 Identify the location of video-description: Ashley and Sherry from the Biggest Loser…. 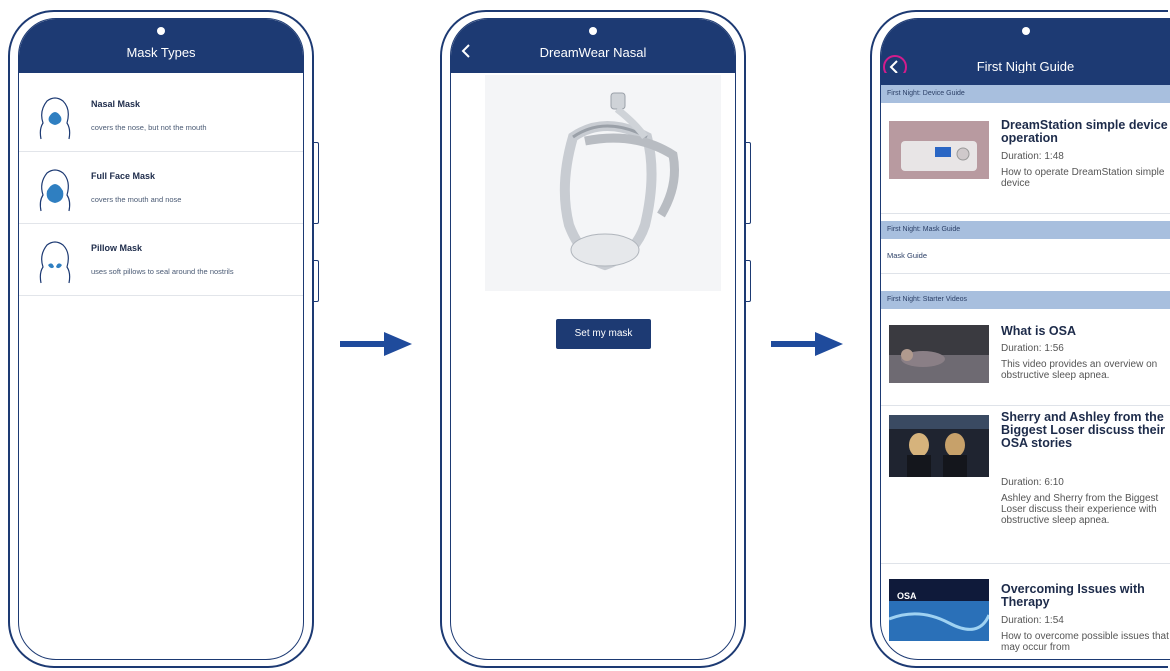
(1080, 509).